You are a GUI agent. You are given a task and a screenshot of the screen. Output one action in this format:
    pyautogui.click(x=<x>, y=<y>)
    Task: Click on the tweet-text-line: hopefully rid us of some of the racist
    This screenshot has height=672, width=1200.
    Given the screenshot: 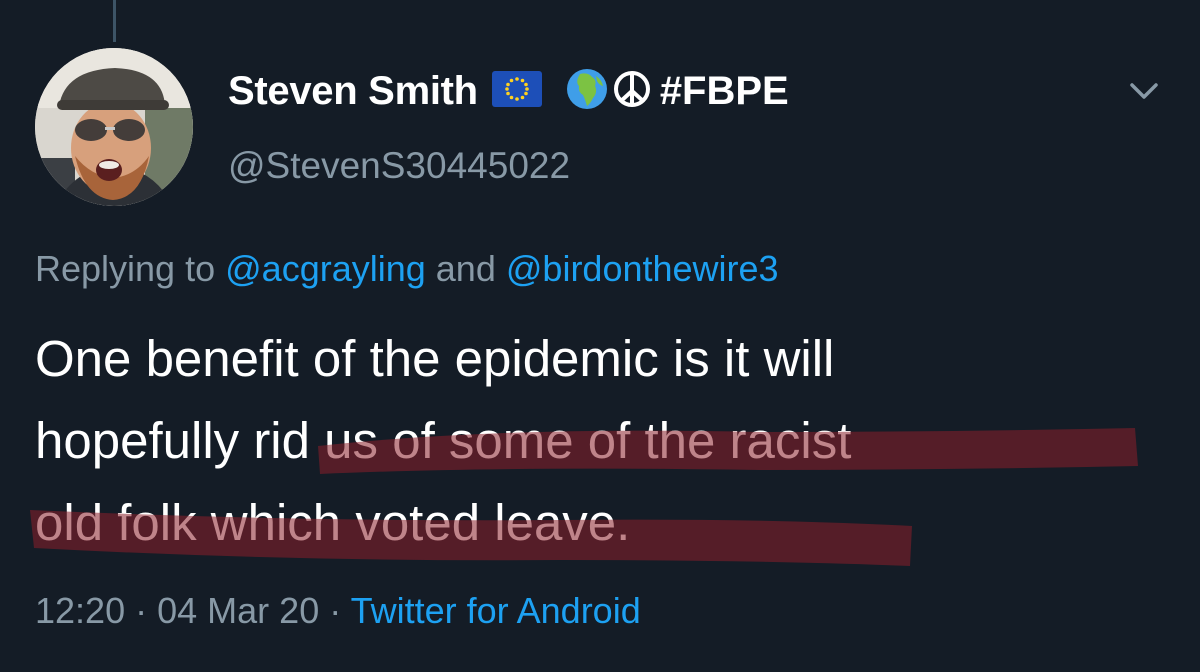 What is the action you would take?
    pyautogui.click(x=605, y=441)
    